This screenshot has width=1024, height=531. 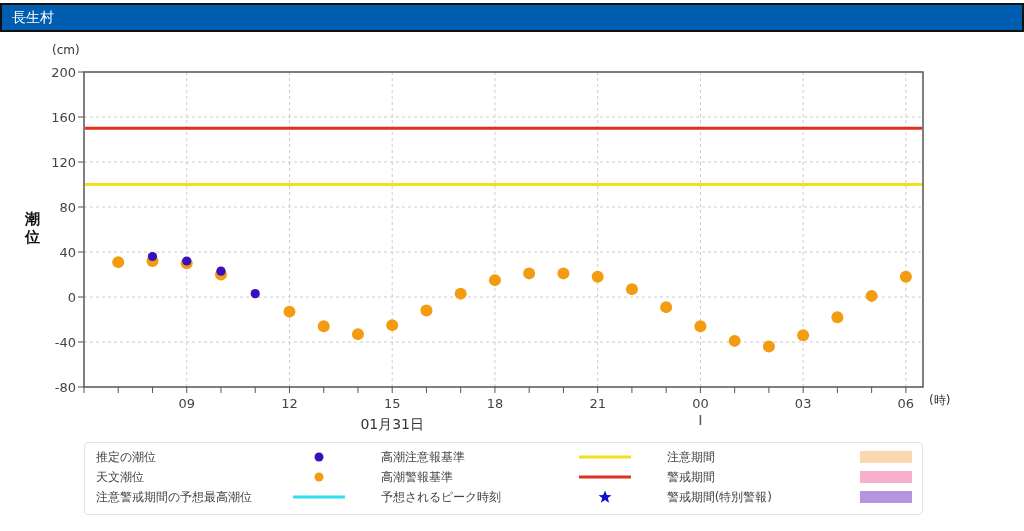 I want to click on location-title: 長生村, so click(x=33, y=17).